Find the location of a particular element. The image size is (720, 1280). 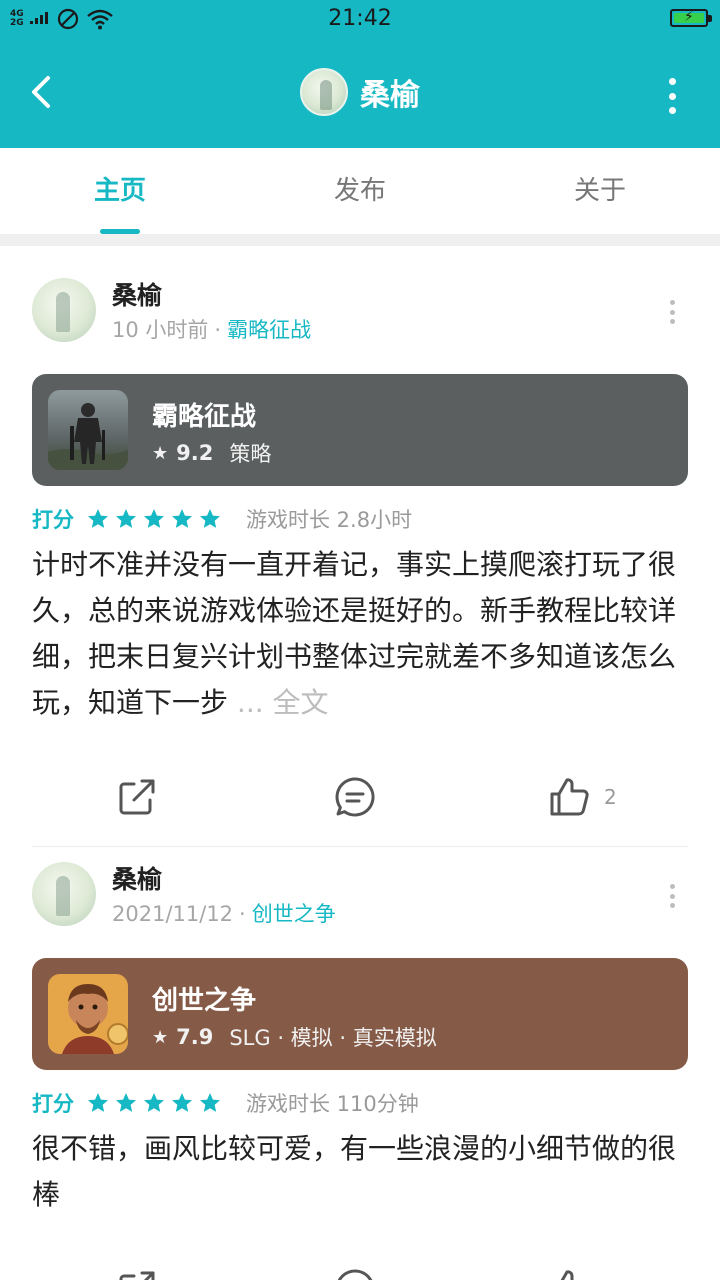

tab-publish: 发布 is located at coordinates (360, 191).